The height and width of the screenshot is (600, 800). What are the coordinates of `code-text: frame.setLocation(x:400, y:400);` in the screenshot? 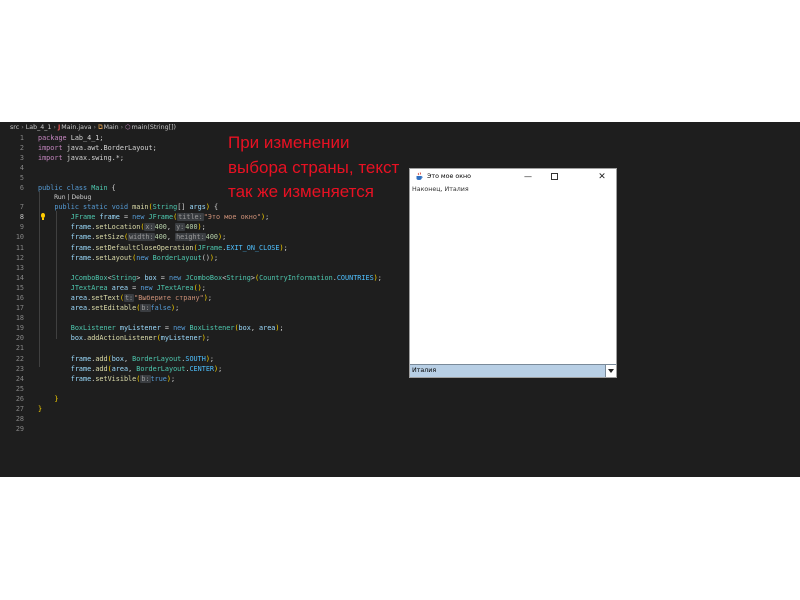 It's located at (122, 227).